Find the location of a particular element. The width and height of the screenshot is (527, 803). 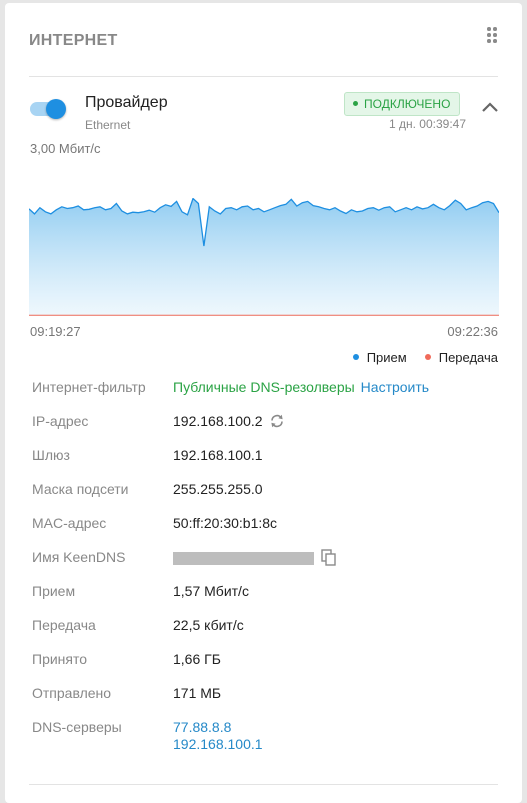

dns-servers-label: DNS-серверы is located at coordinates (77, 727).